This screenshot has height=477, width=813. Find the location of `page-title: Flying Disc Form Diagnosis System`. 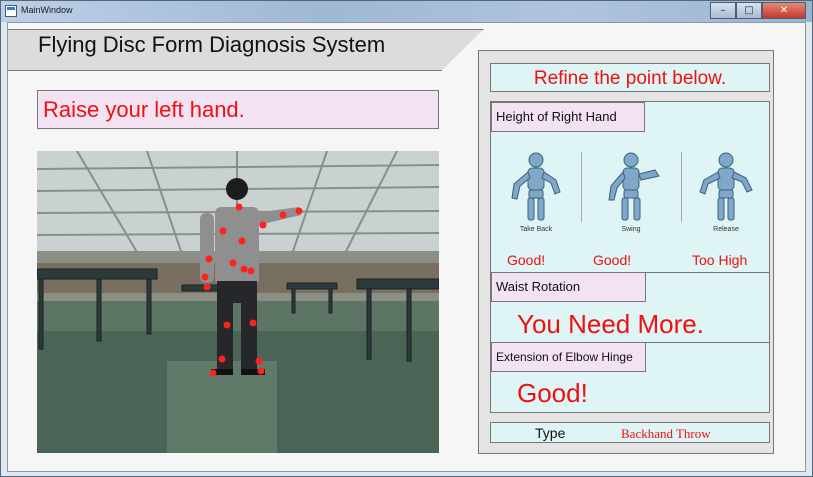

page-title: Flying Disc Form Diagnosis System is located at coordinates (212, 44).